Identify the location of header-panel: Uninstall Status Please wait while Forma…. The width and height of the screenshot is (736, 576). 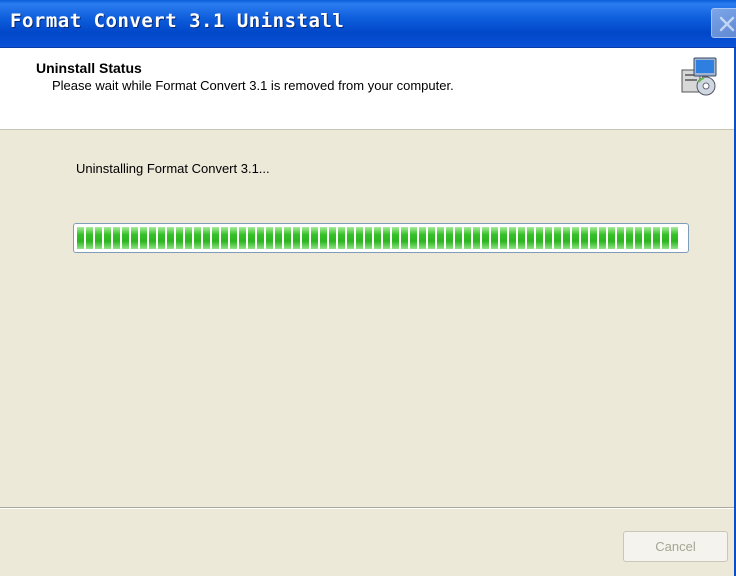
(368, 89).